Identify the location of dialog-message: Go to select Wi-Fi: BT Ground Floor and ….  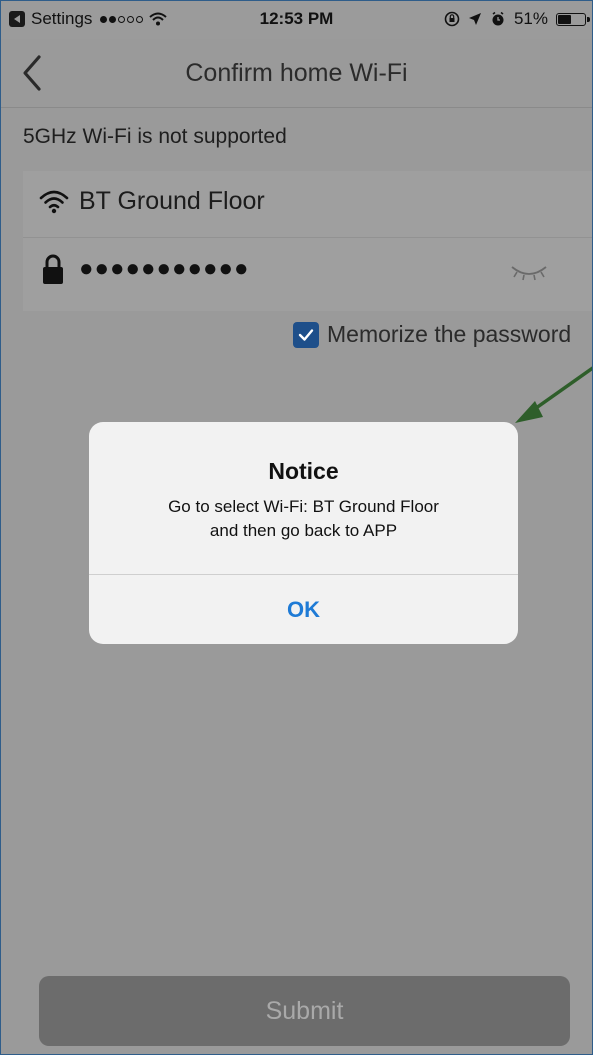
(303, 519).